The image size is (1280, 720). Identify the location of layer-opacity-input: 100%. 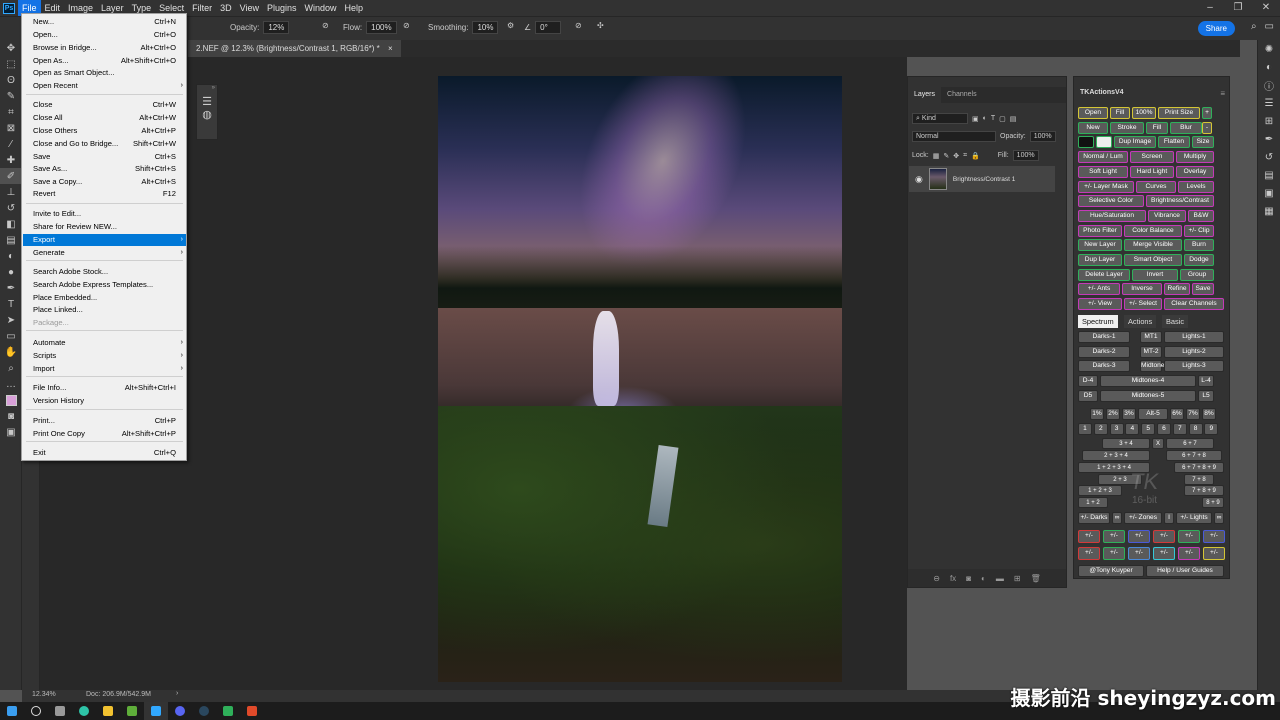
(1042, 136).